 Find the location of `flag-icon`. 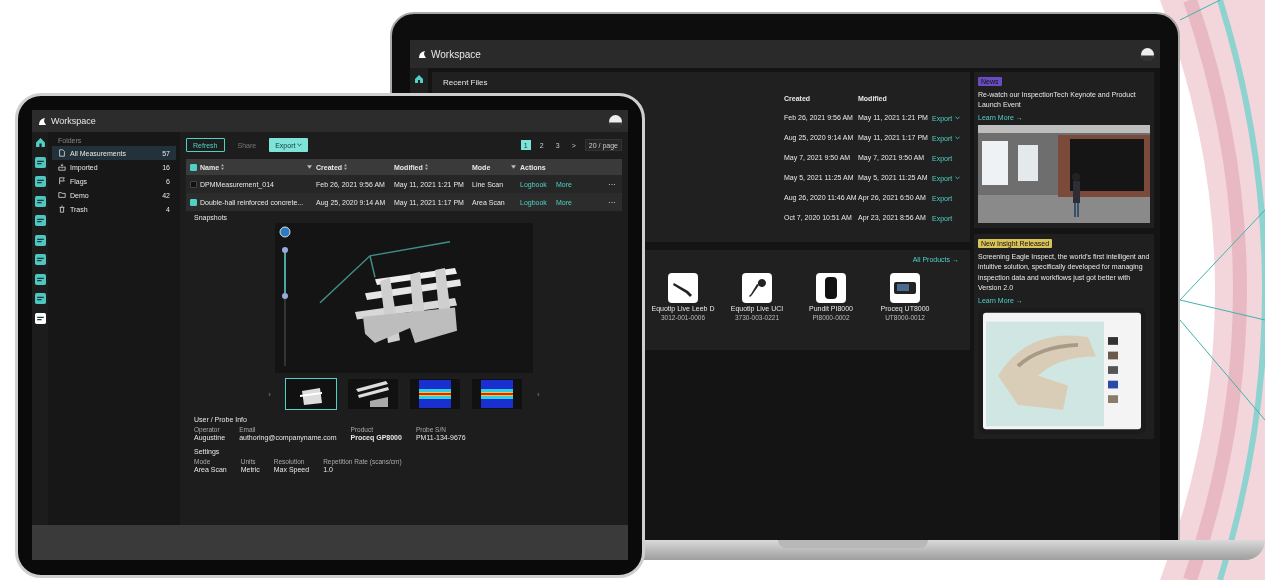

flag-icon is located at coordinates (62, 181).